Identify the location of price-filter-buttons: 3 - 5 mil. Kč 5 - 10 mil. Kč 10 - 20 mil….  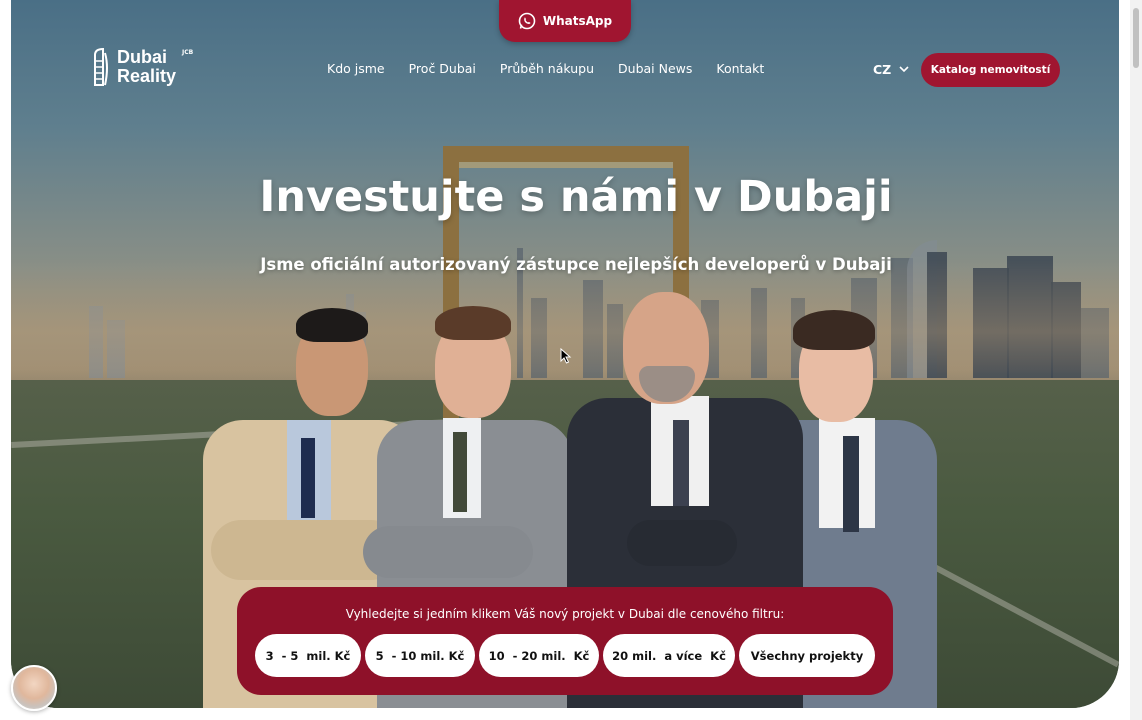
(565, 655).